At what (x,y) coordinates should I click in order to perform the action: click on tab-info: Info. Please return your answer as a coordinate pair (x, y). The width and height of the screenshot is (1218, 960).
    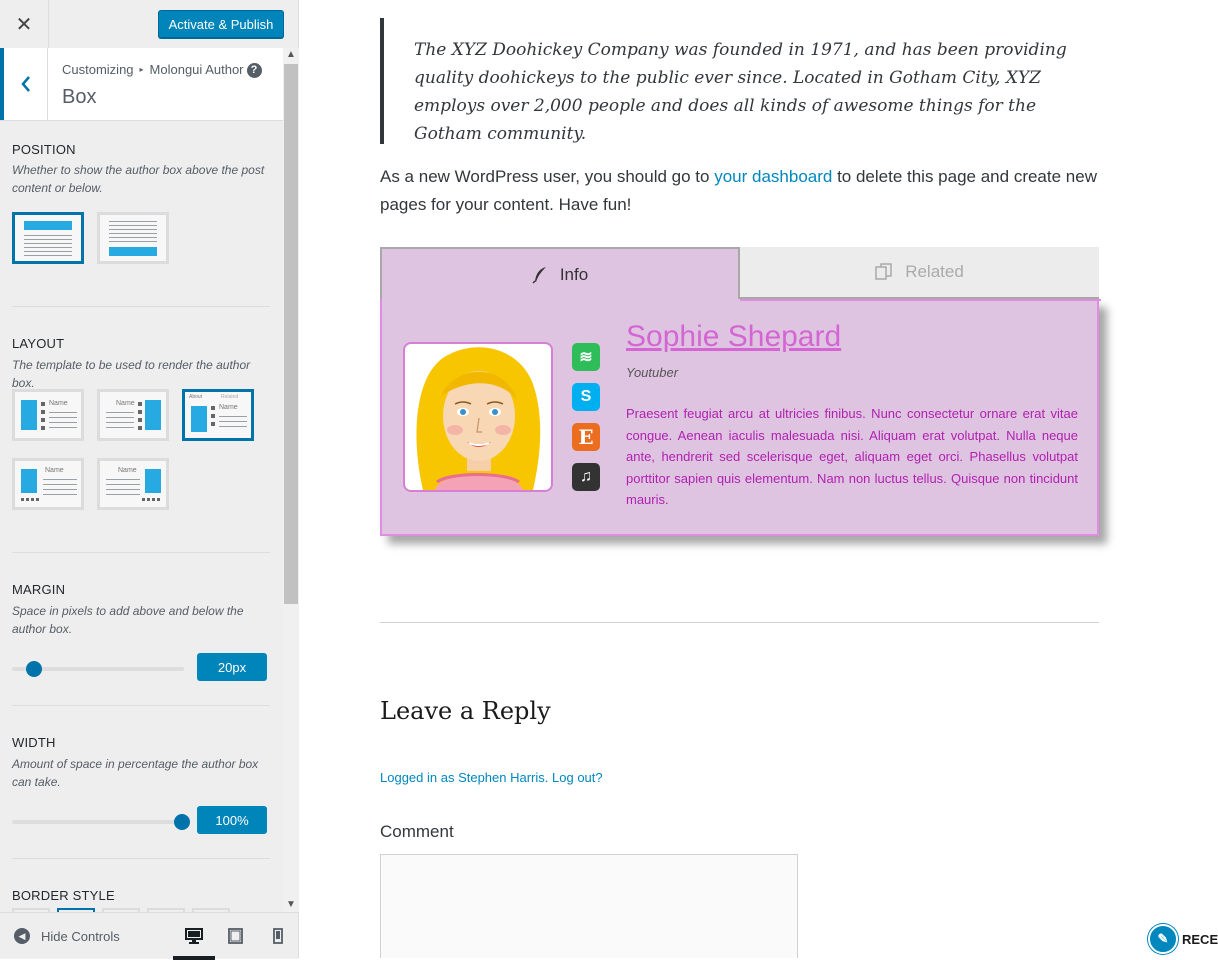
    Looking at the image, I should click on (560, 274).